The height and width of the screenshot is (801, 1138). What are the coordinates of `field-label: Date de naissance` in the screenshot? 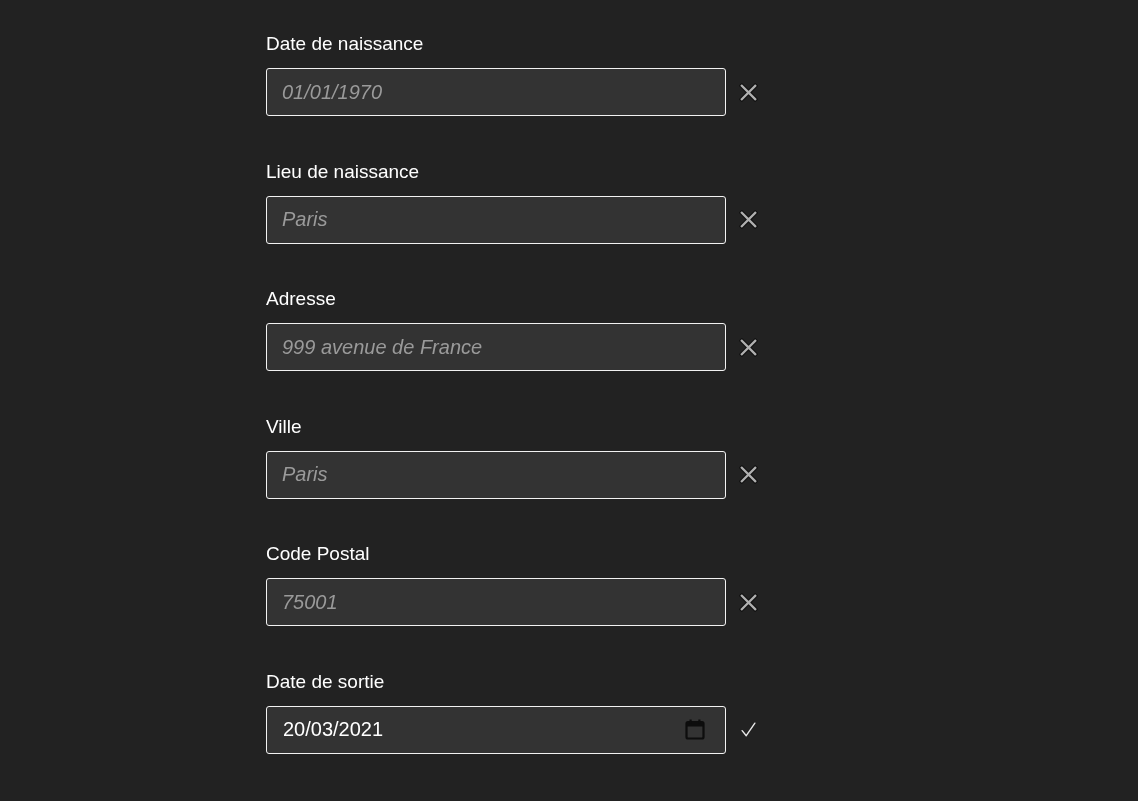 It's located at (345, 44).